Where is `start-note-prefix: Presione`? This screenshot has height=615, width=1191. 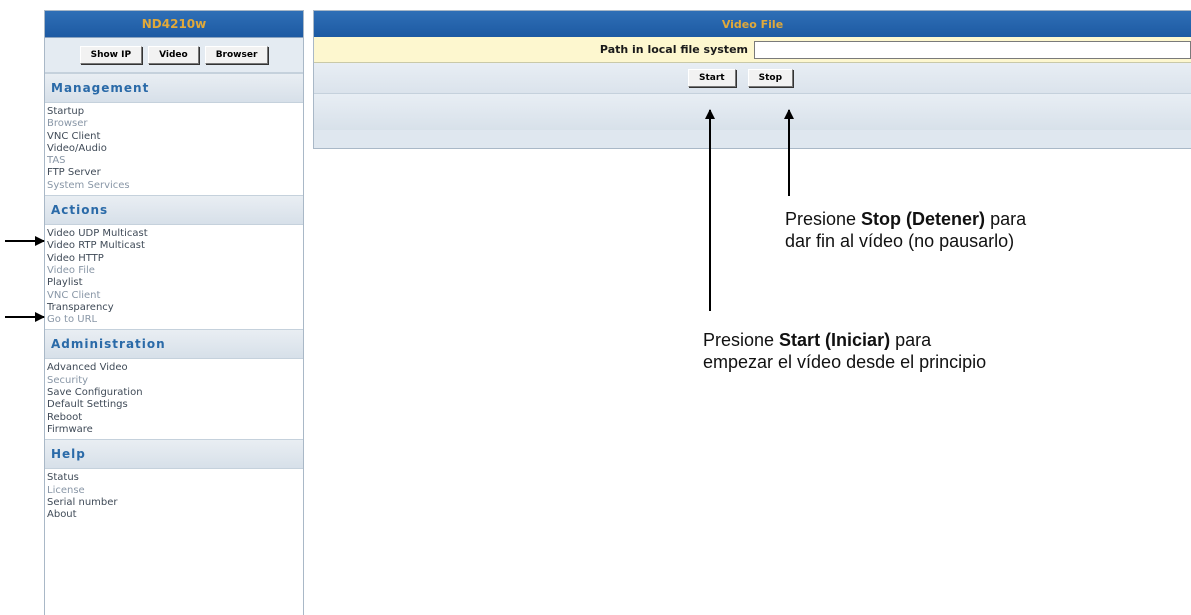 start-note-prefix: Presione is located at coordinates (741, 340).